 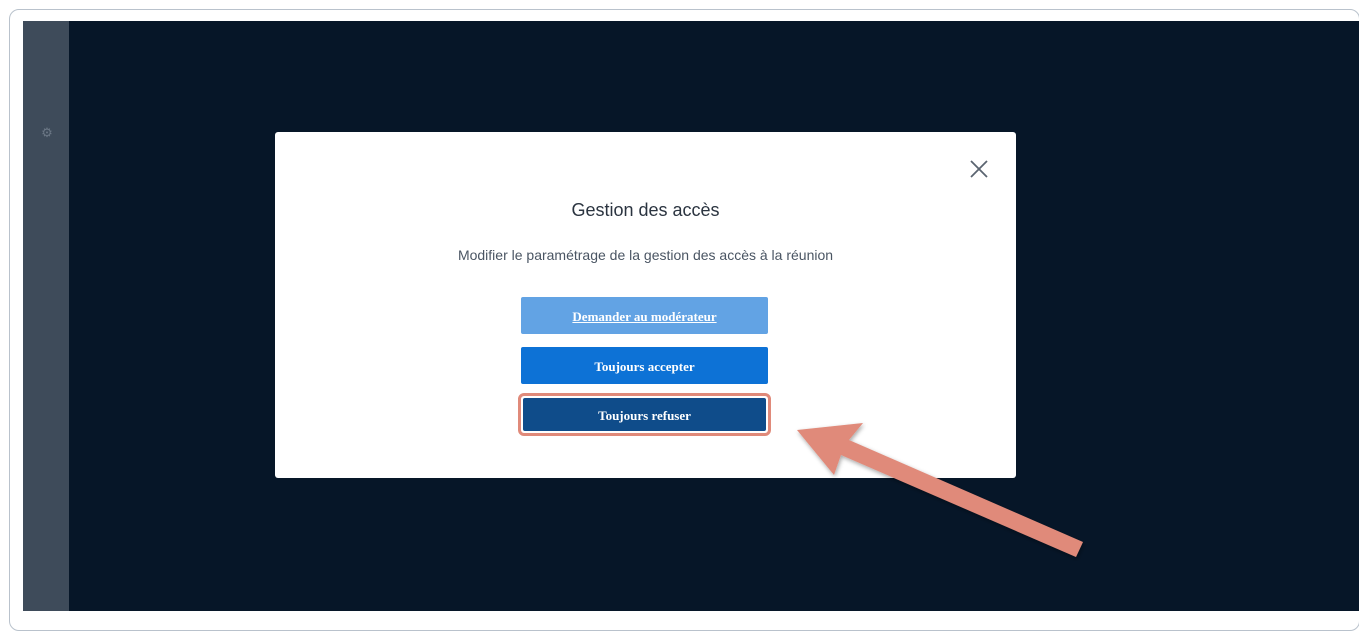 I want to click on highlight-box: Toujours refuser, so click(x=644, y=414).